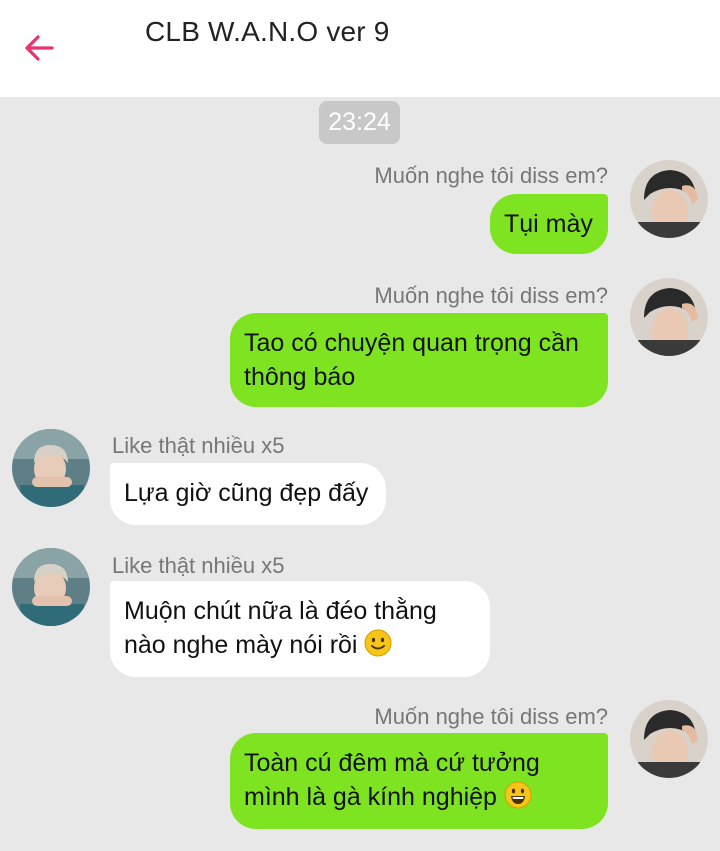 The height and width of the screenshot is (851, 720). I want to click on message-text: mình là gà kính nghiệp, so click(370, 797).